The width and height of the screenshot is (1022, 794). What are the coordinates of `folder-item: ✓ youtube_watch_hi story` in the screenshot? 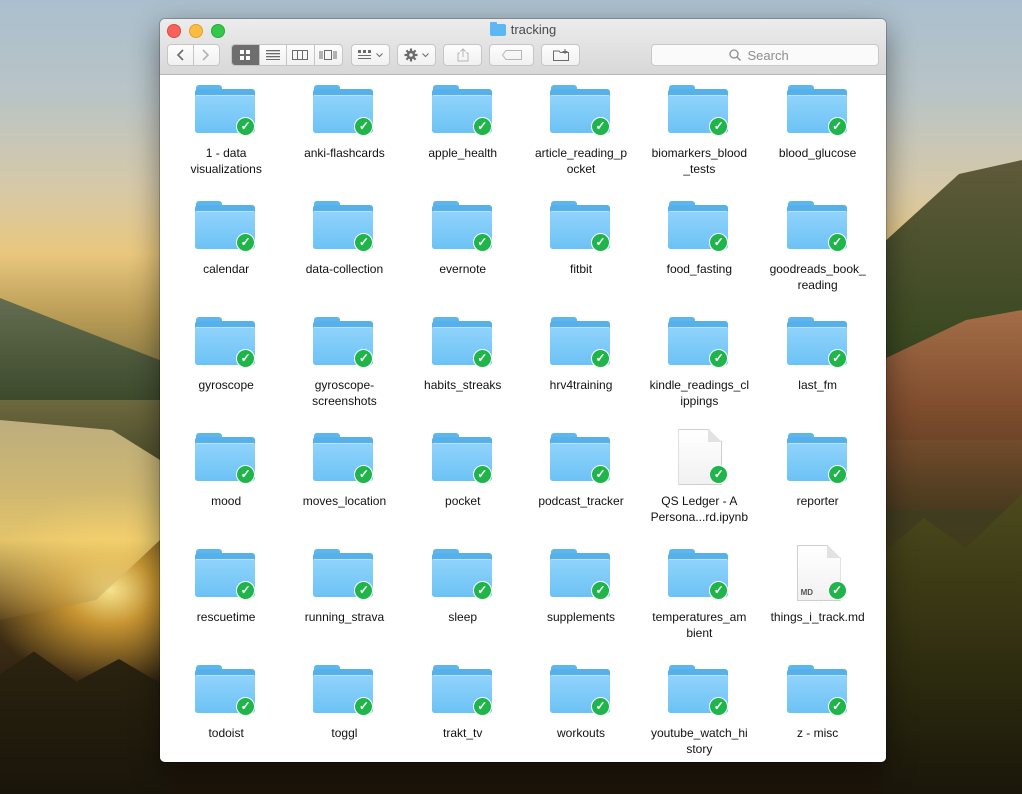 It's located at (699, 711).